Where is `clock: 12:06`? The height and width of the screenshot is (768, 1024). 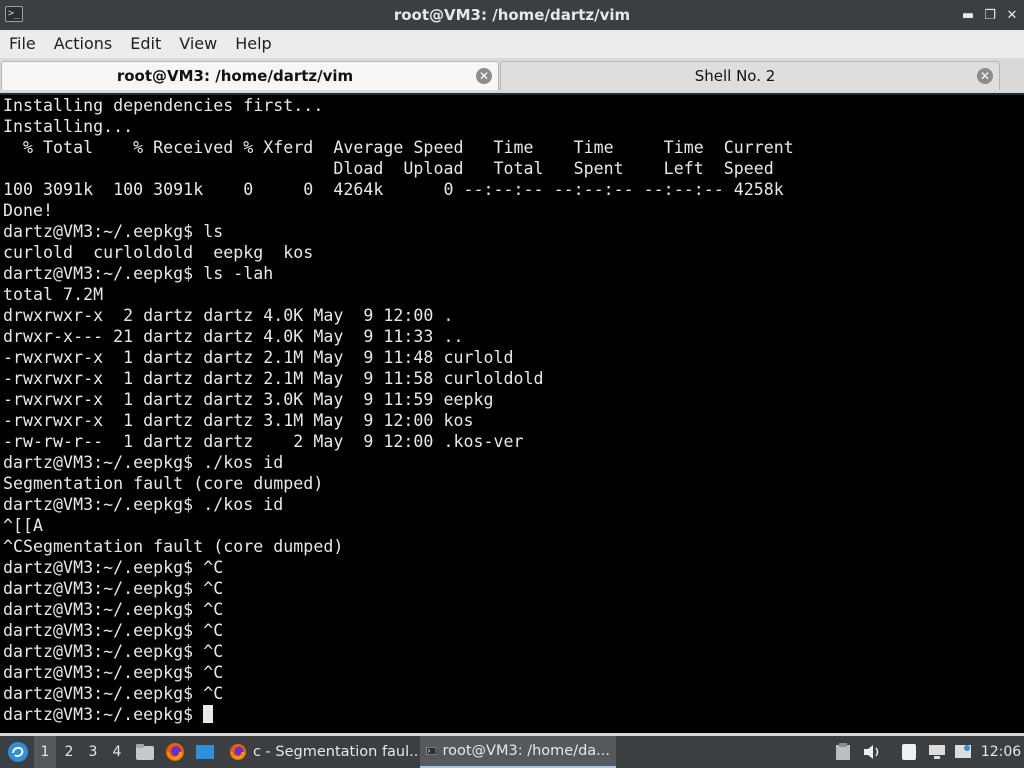 clock: 12:06 is located at coordinates (1001, 752).